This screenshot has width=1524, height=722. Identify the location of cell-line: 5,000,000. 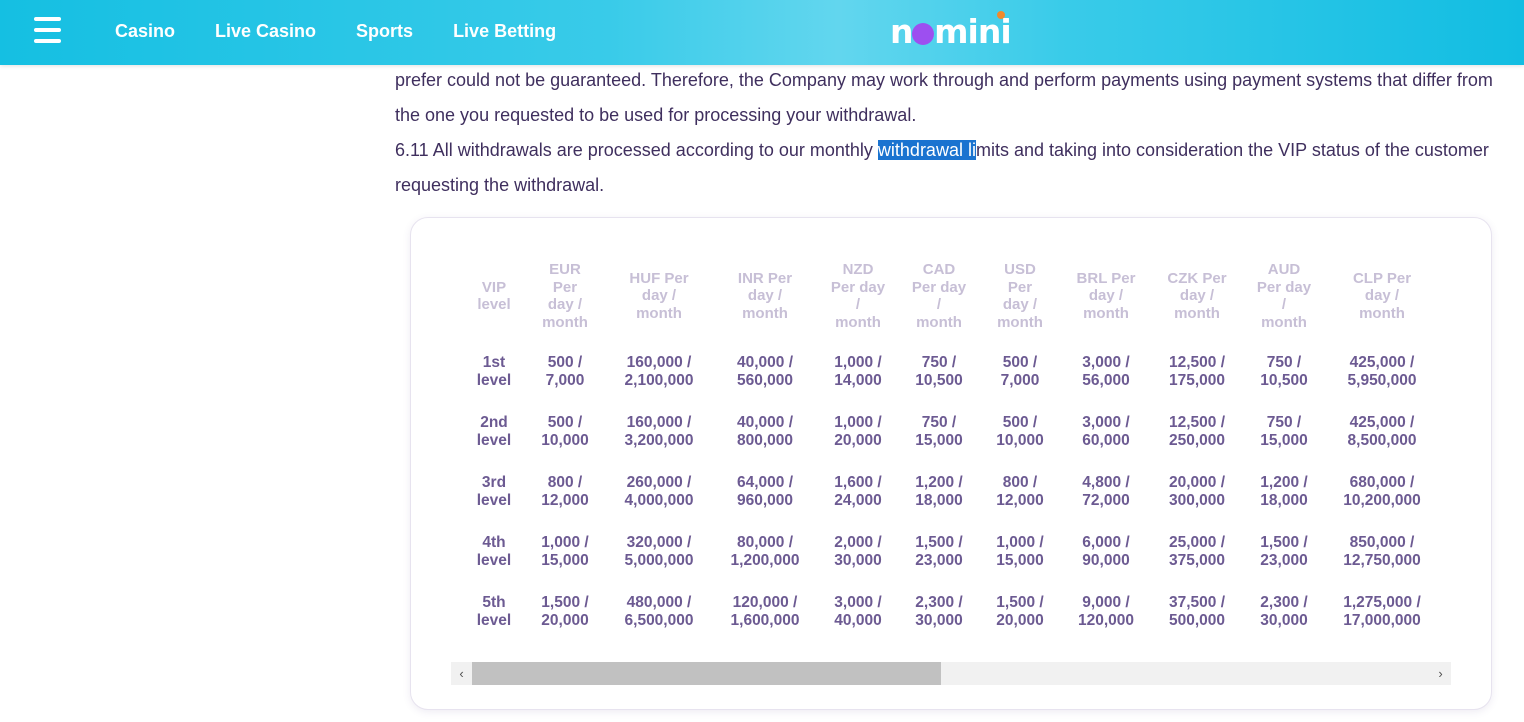
(659, 560).